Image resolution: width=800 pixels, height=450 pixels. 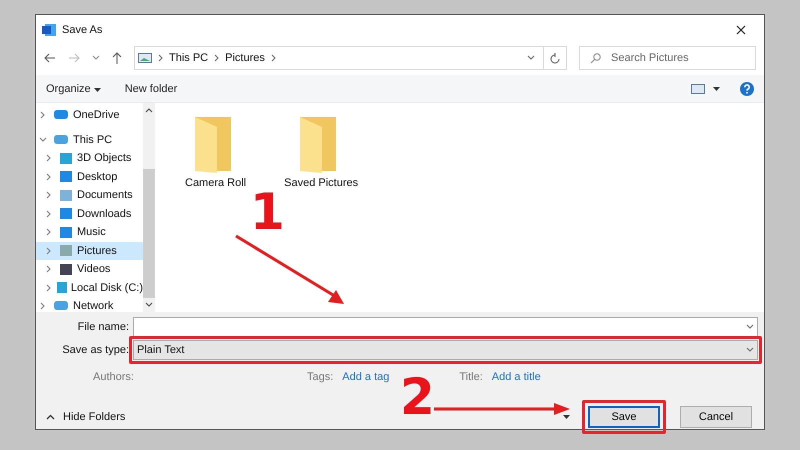 I want to click on caret-icon, so click(x=97, y=90).